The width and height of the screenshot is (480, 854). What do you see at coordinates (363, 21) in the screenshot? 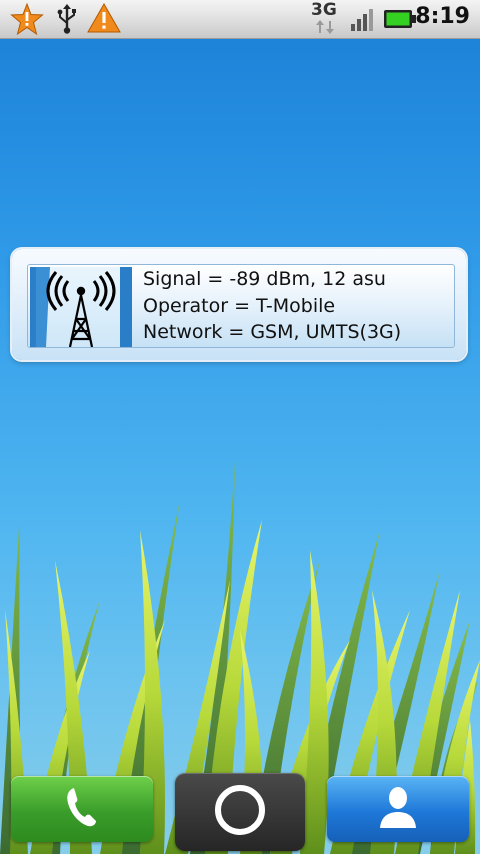
I see `signal-bars-icon` at bounding box center [363, 21].